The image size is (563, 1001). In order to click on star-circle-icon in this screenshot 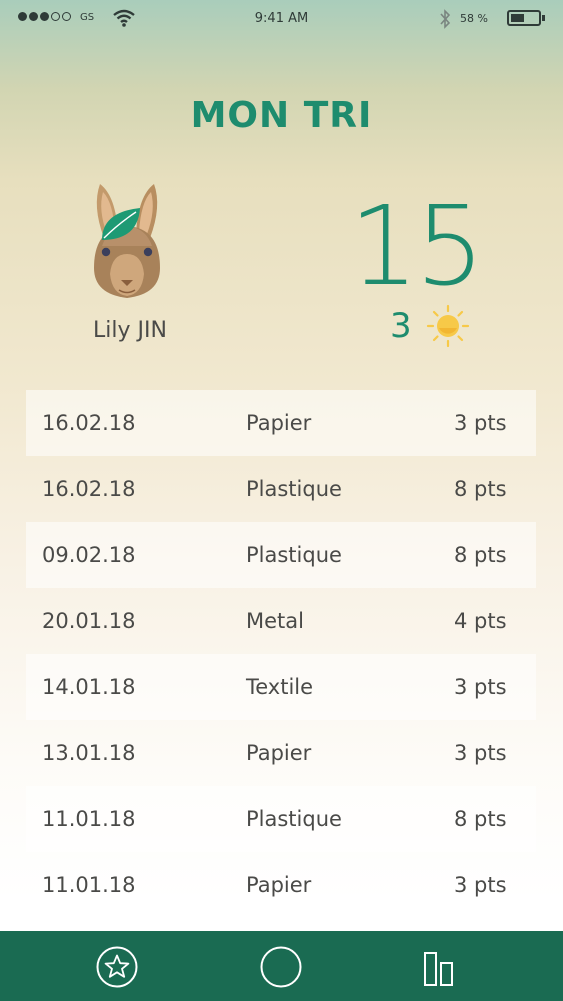, I will do `click(117, 967)`.